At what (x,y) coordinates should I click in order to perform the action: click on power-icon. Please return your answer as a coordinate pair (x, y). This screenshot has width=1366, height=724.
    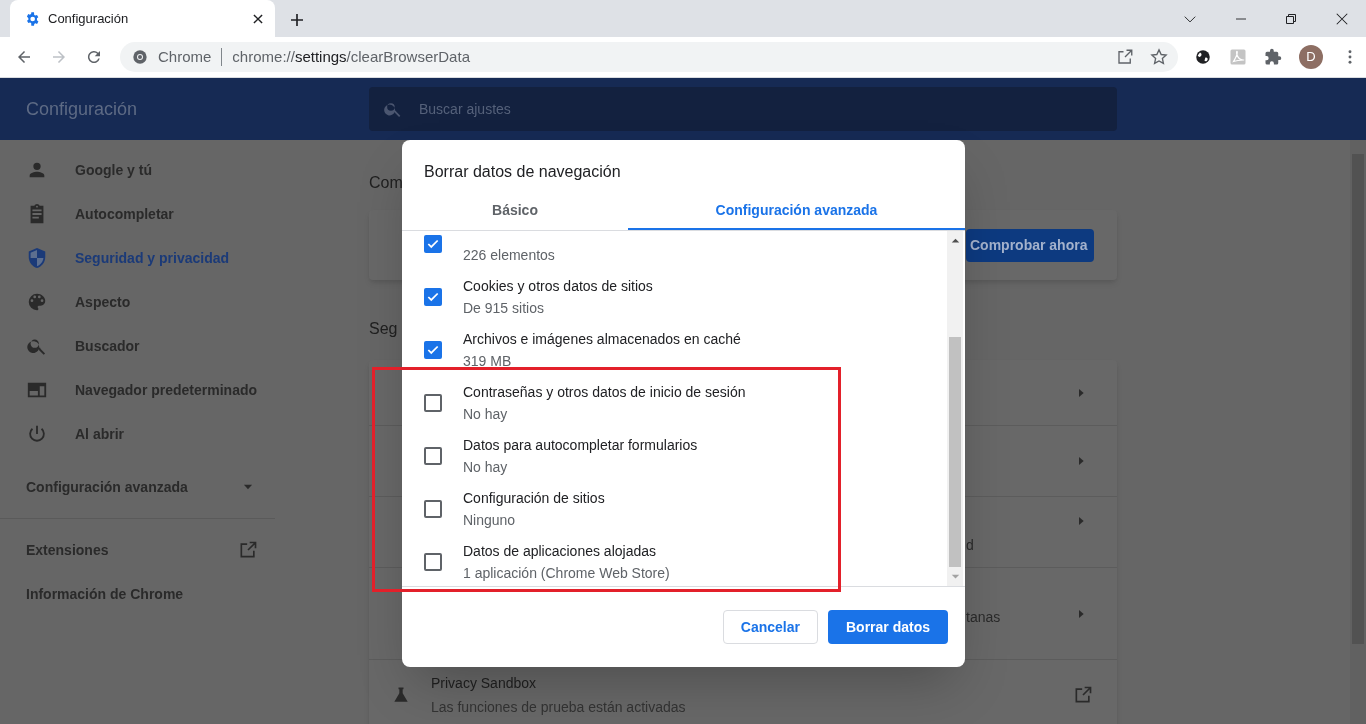
    Looking at the image, I should click on (37, 434).